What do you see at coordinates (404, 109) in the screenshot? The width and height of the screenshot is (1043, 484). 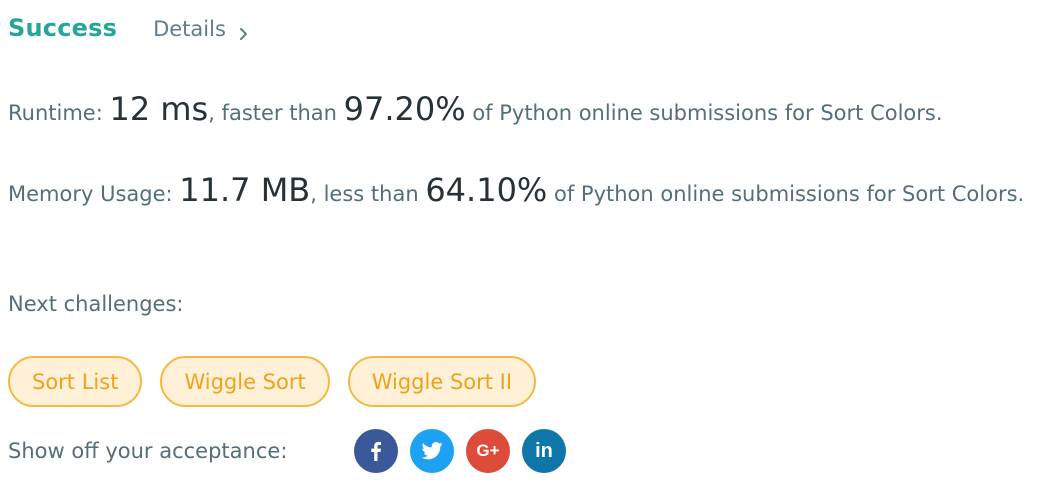 I see `runtime-percent: 97.20%` at bounding box center [404, 109].